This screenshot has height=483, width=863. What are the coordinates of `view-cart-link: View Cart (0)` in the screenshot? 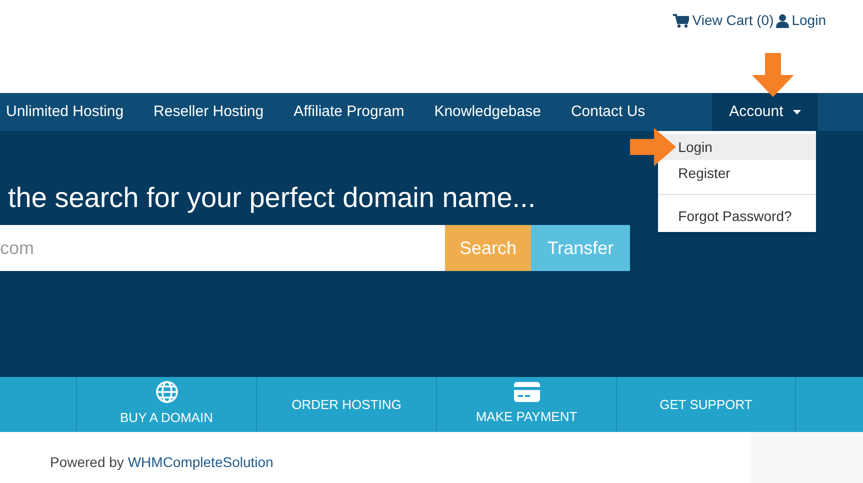 It's located at (723, 20).